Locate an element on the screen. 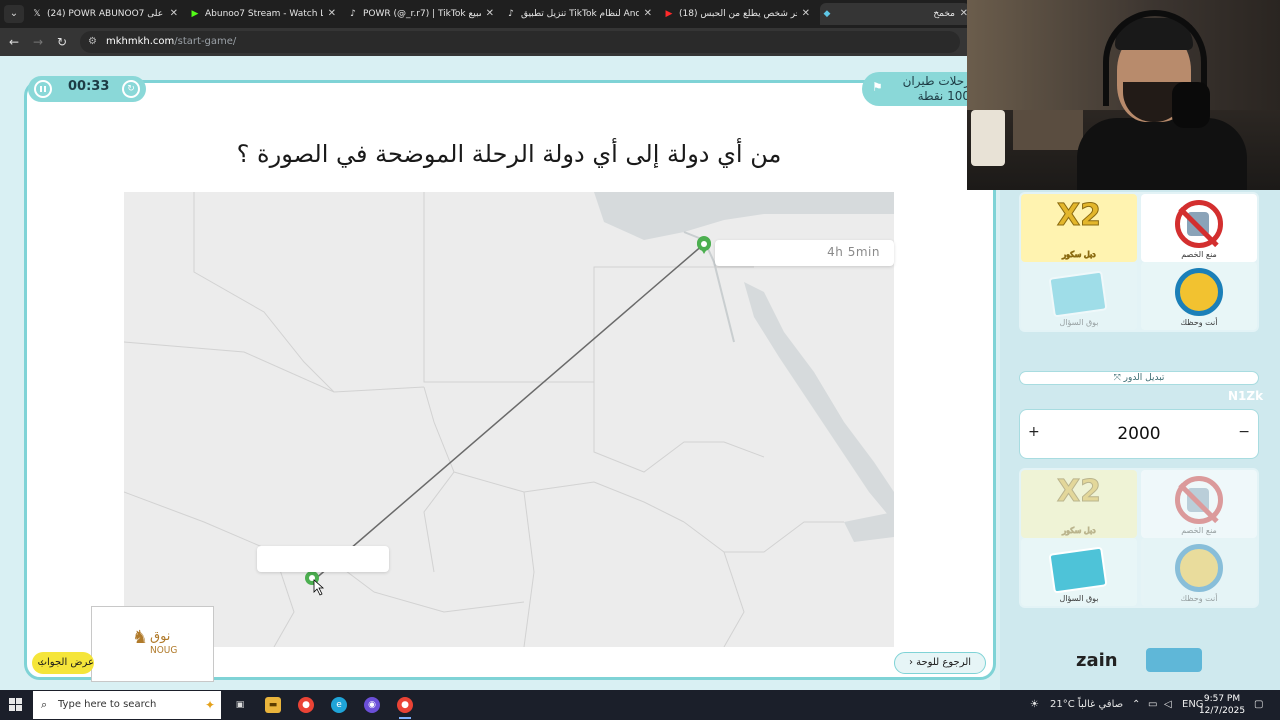 The height and width of the screenshot is (720, 1280). forward-arrow-icon: → is located at coordinates (38, 42).